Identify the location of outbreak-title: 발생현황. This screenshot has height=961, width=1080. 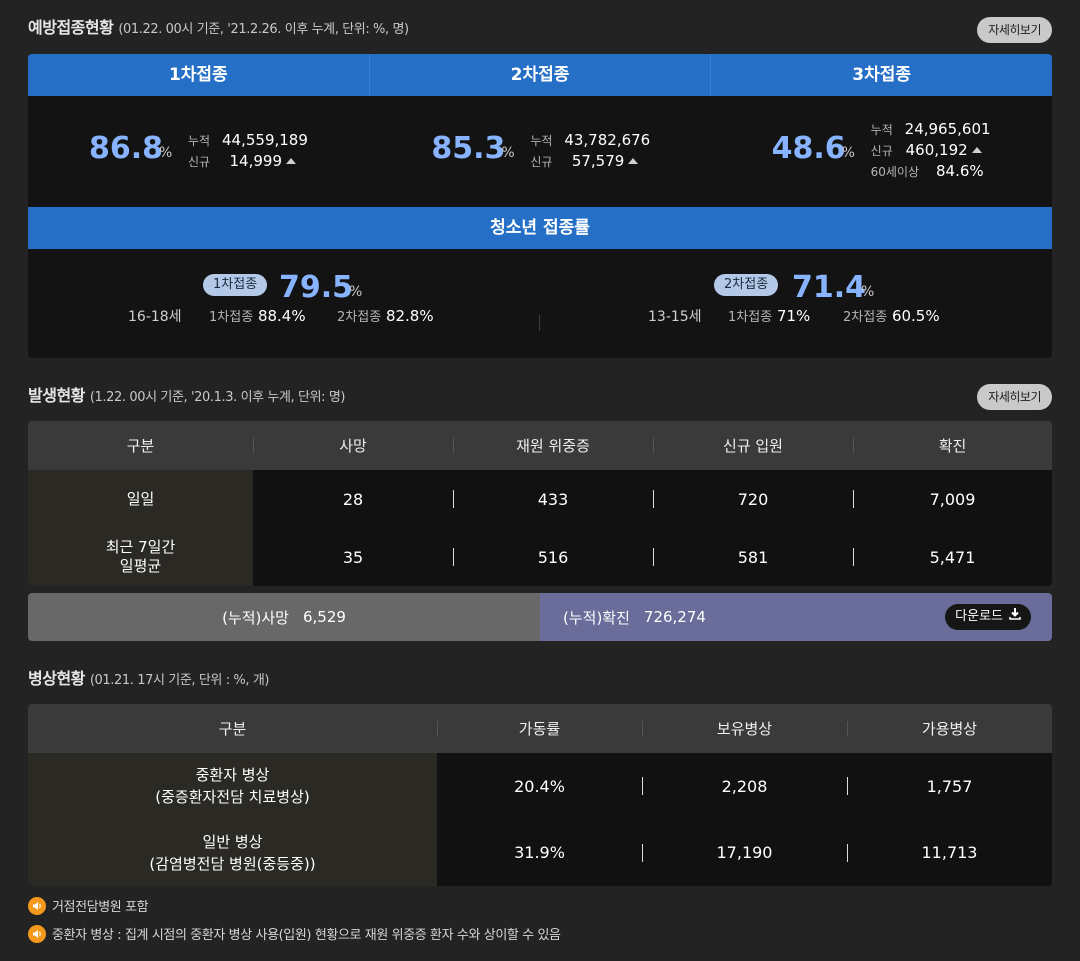
(56, 395).